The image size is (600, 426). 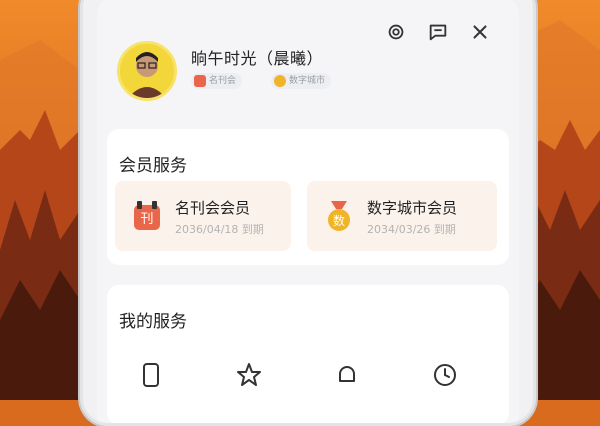 I want to click on member-services-title: 会员服务, so click(x=153, y=166).